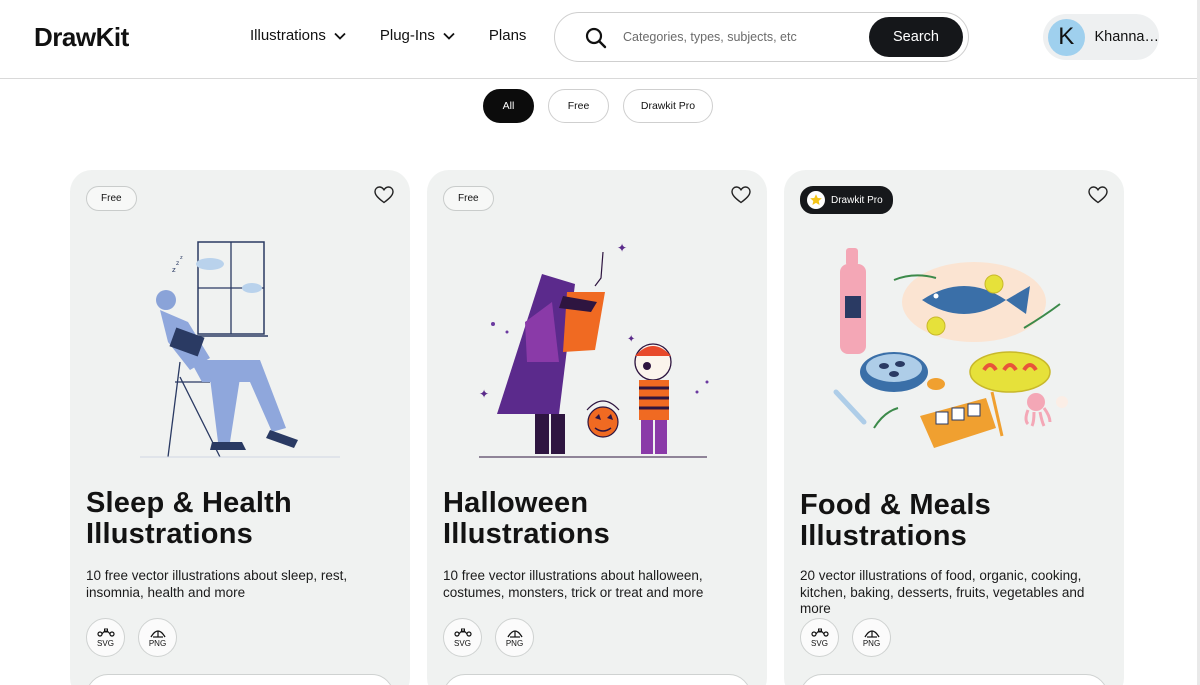 This screenshot has width=1200, height=685. Describe the element at coordinates (1066, 37) in the screenshot. I see `avatar: K` at that location.